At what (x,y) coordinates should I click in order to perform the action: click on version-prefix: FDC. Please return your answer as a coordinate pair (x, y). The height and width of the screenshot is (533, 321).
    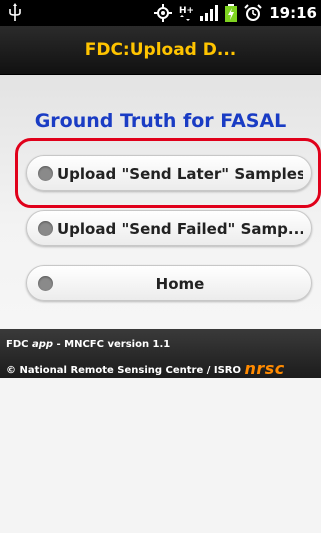
    Looking at the image, I should click on (19, 344).